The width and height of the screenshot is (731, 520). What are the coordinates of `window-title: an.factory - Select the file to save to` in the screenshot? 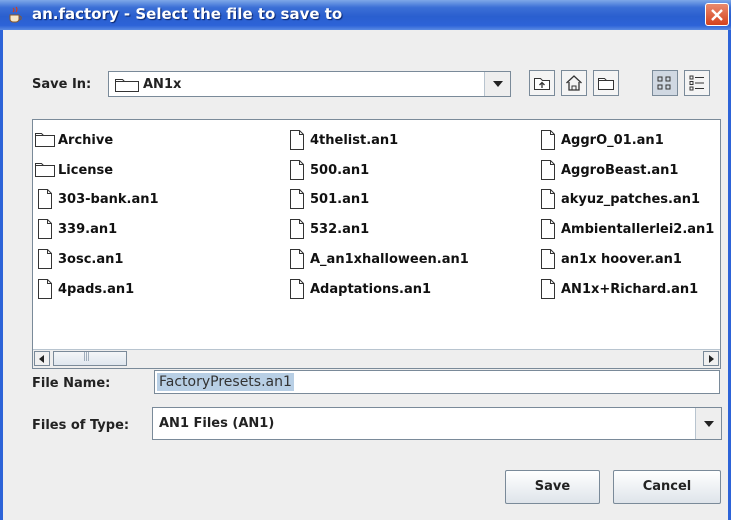 It's located at (187, 14).